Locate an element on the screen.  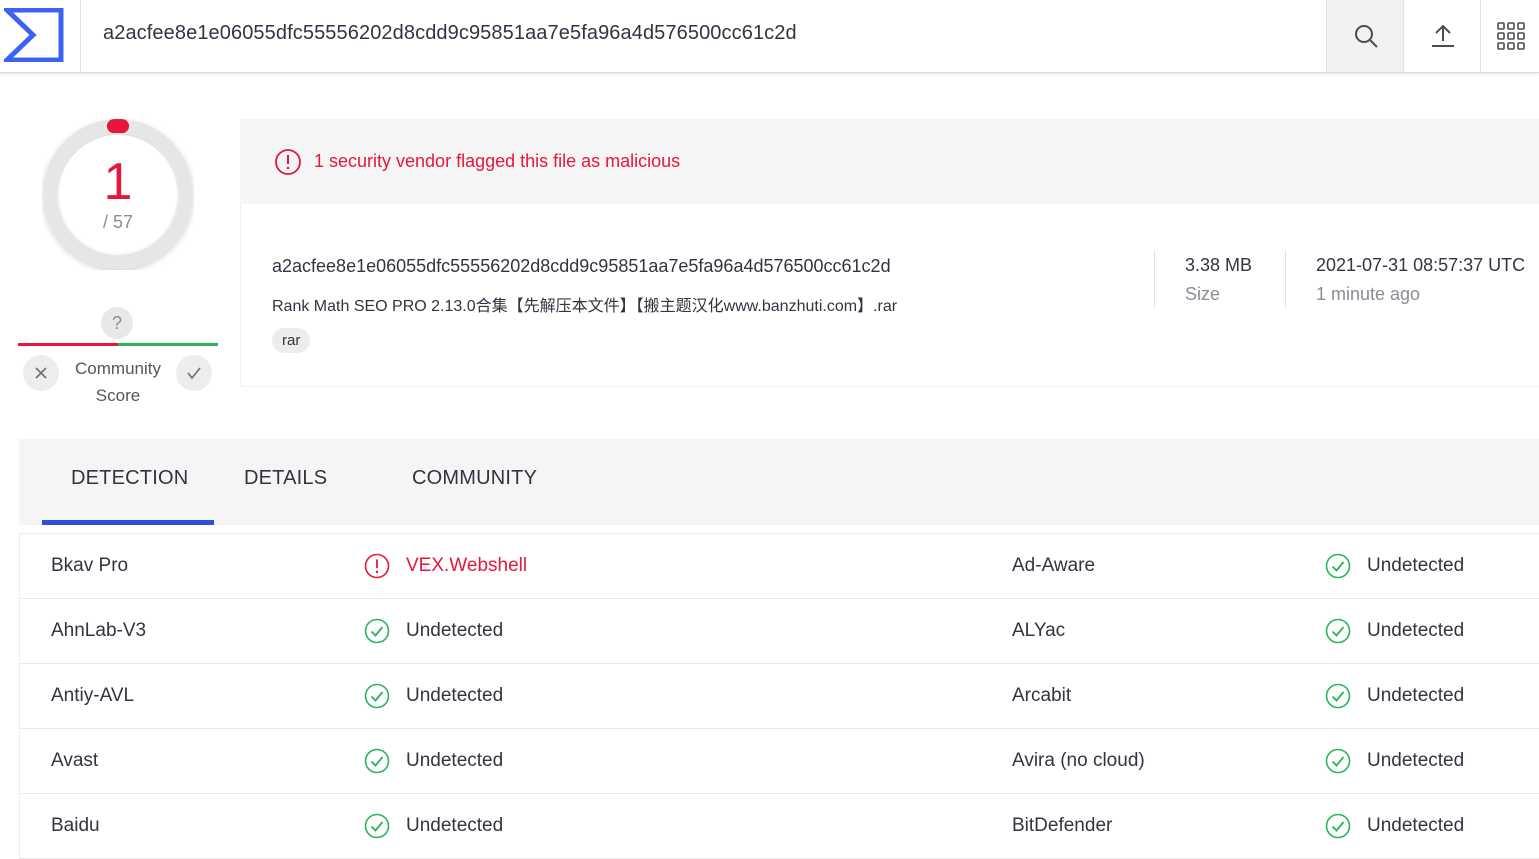
table-row: Baidu Undetected BitDefender Undetected is located at coordinates (779, 826).